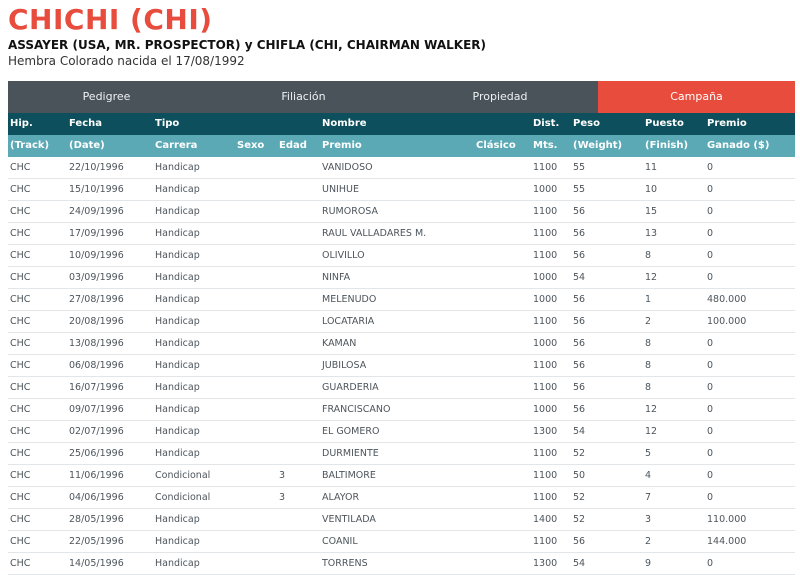 The height and width of the screenshot is (575, 800). Describe the element at coordinates (110, 19) in the screenshot. I see `page-title: CHICHI (CHI)` at that location.